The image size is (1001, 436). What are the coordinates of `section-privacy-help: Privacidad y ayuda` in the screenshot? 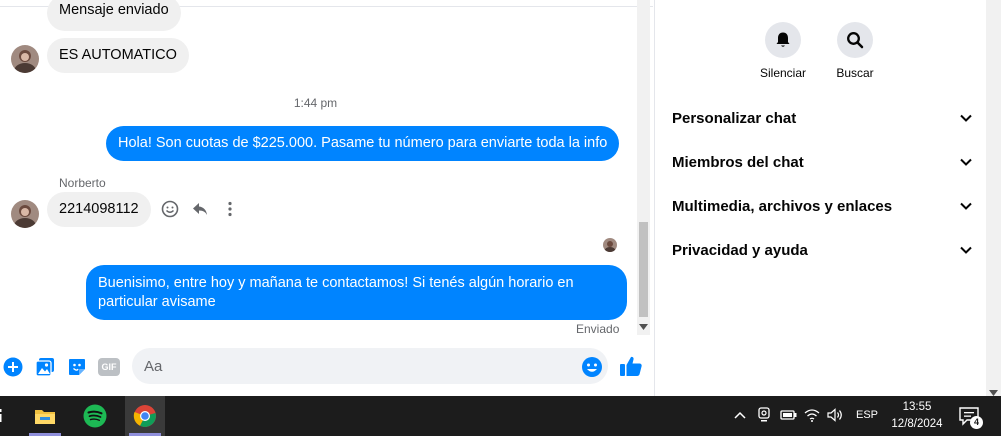 It's located at (822, 250).